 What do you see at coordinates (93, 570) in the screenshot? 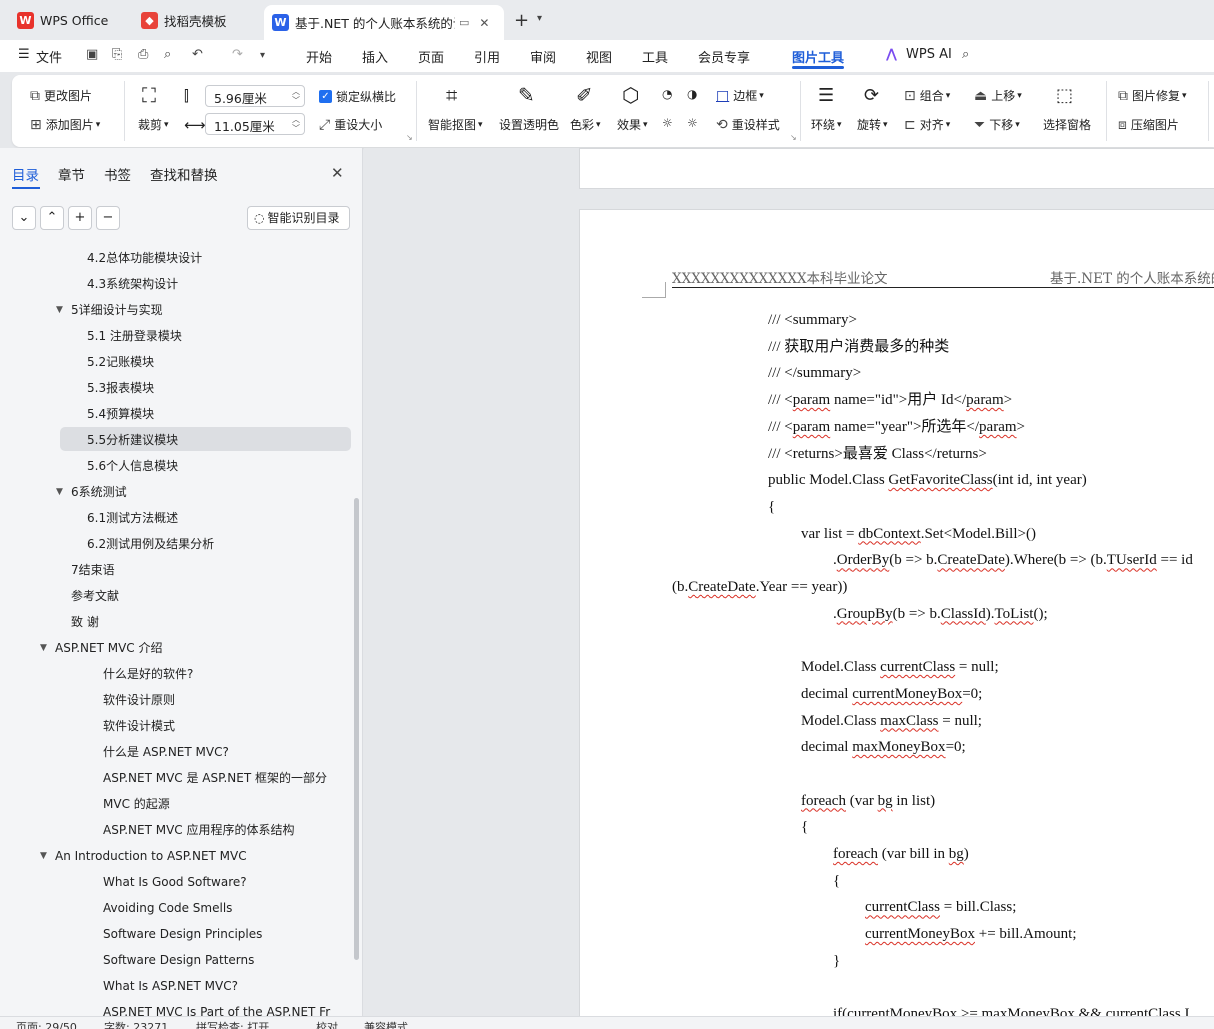
I see `toc-item: 7结束语` at bounding box center [93, 570].